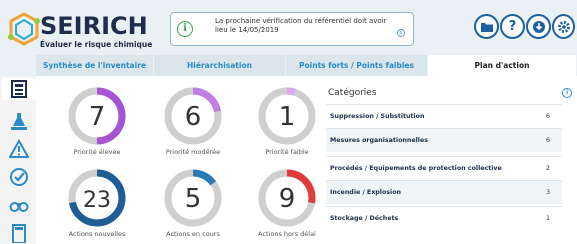  What do you see at coordinates (364, 218) in the screenshot?
I see `category-name: Stockage / Déchets` at bounding box center [364, 218].